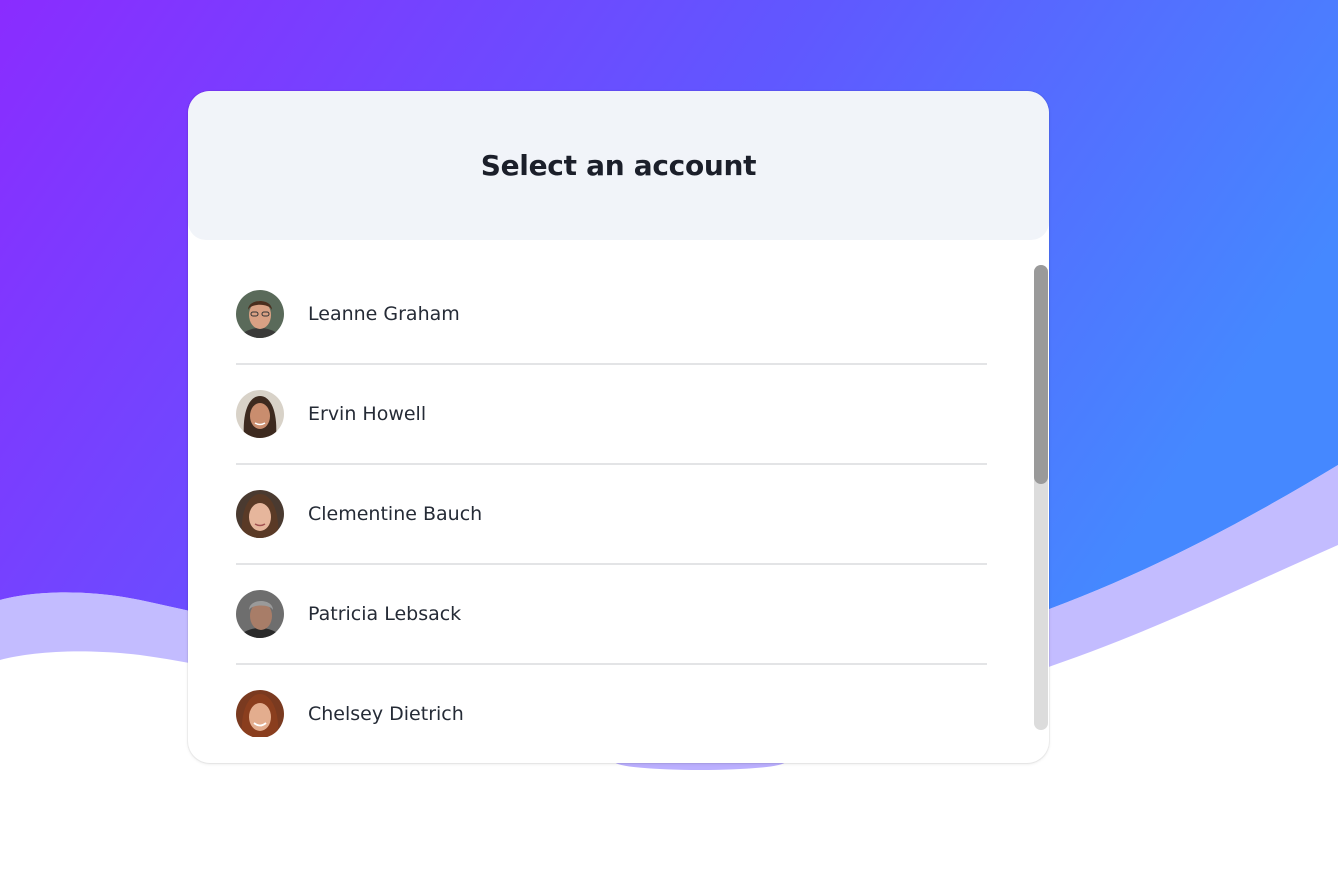 This screenshot has height=892, width=1338. I want to click on dialog-title: Select an account, so click(618, 165).